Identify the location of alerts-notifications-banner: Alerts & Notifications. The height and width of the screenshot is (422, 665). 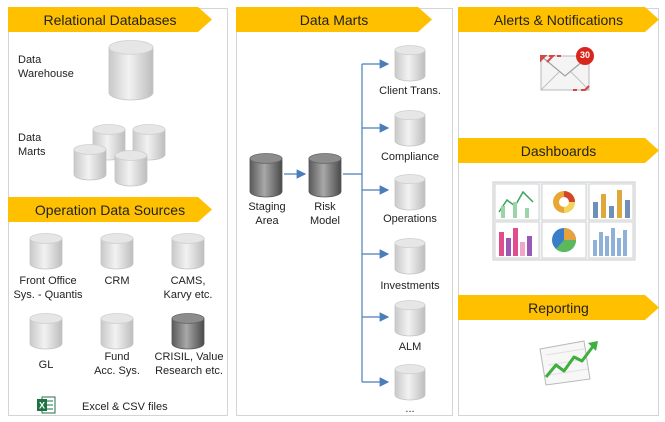
(558, 19).